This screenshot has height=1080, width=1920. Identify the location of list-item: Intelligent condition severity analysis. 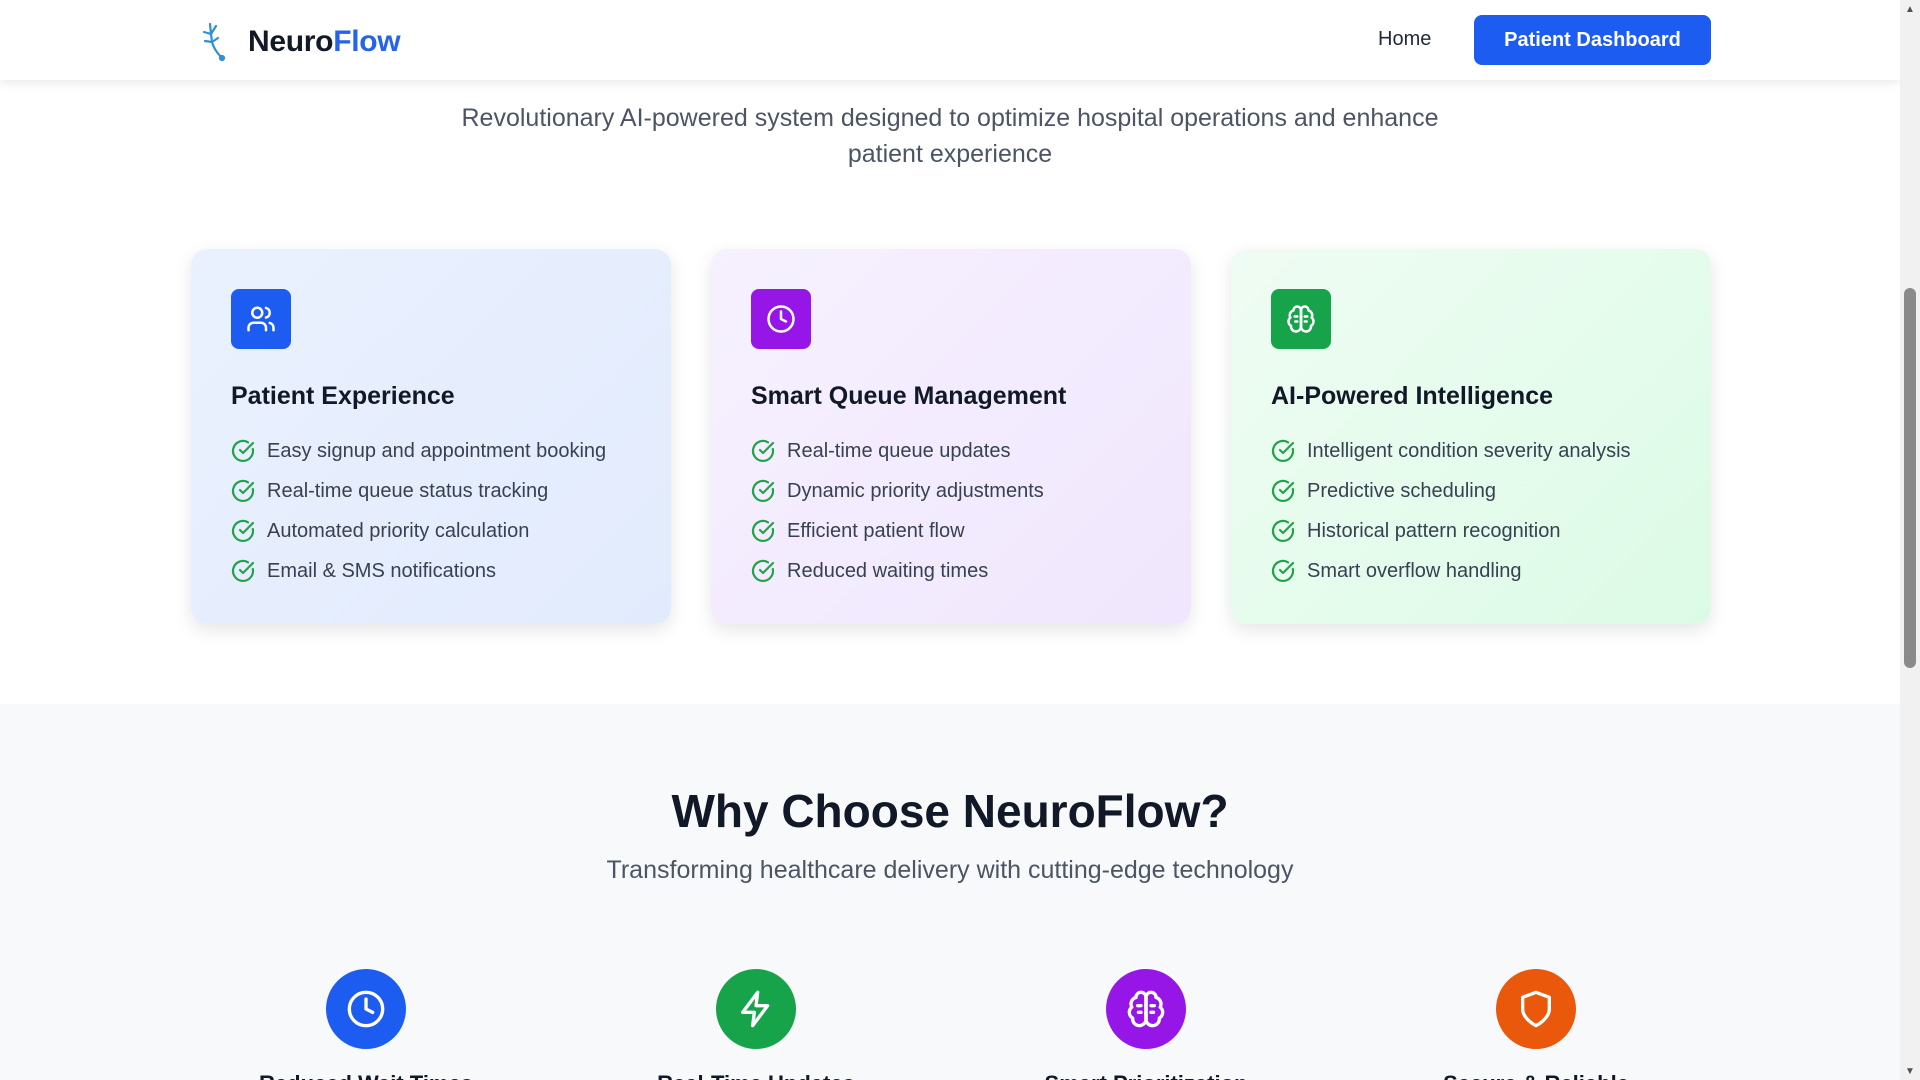
(1471, 451).